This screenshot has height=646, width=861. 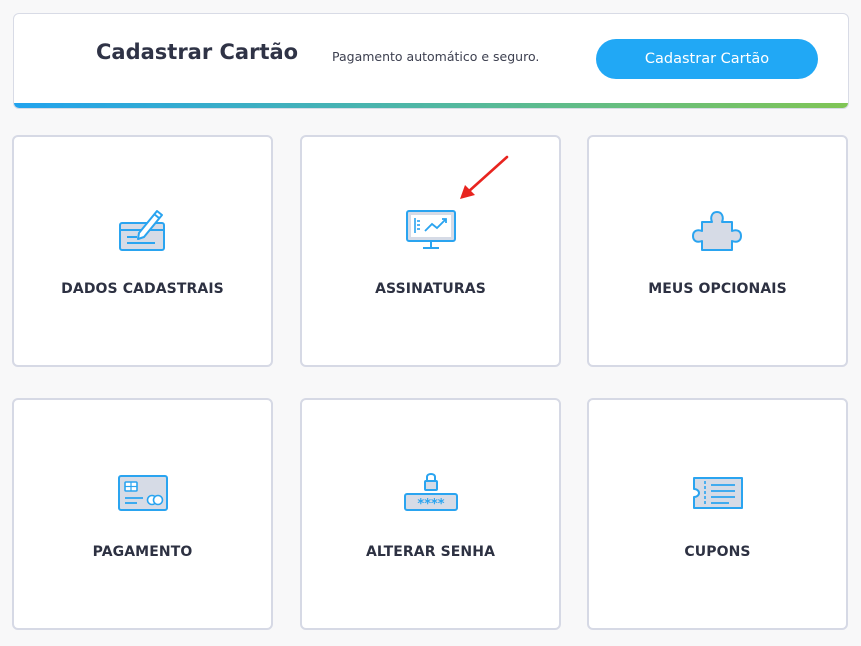 I want to click on card-meus-opcionais: MEUS OPCIONAIS, so click(x=717, y=251).